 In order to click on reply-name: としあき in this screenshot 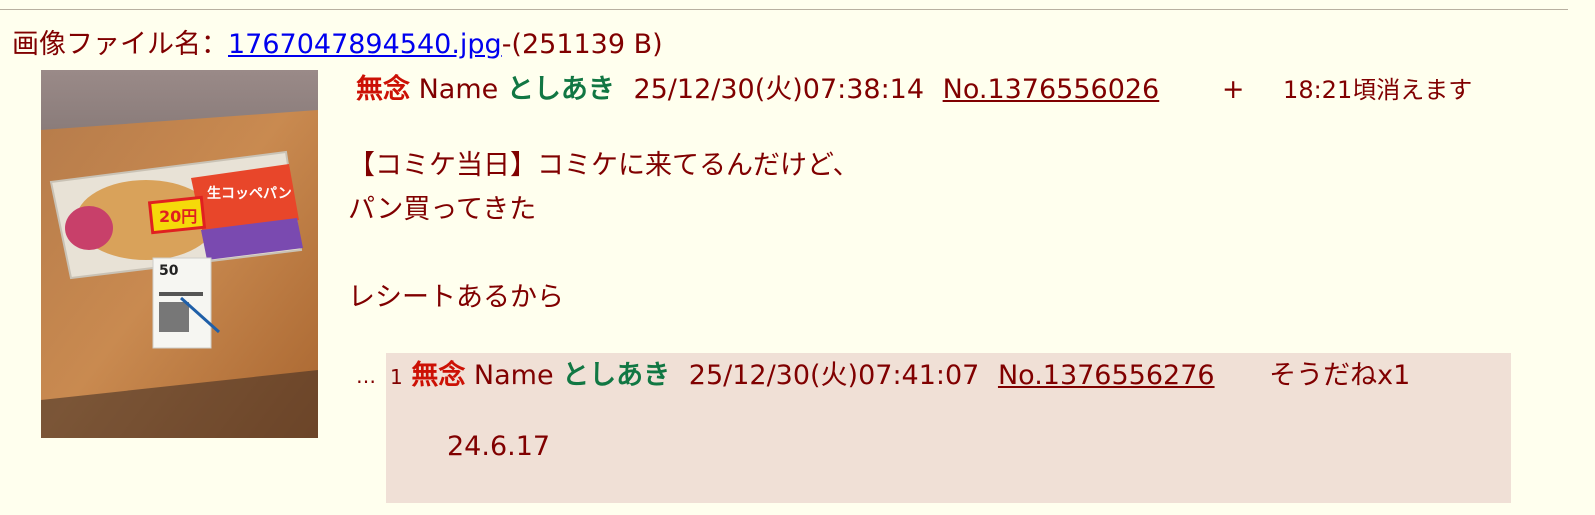, I will do `click(616, 375)`.